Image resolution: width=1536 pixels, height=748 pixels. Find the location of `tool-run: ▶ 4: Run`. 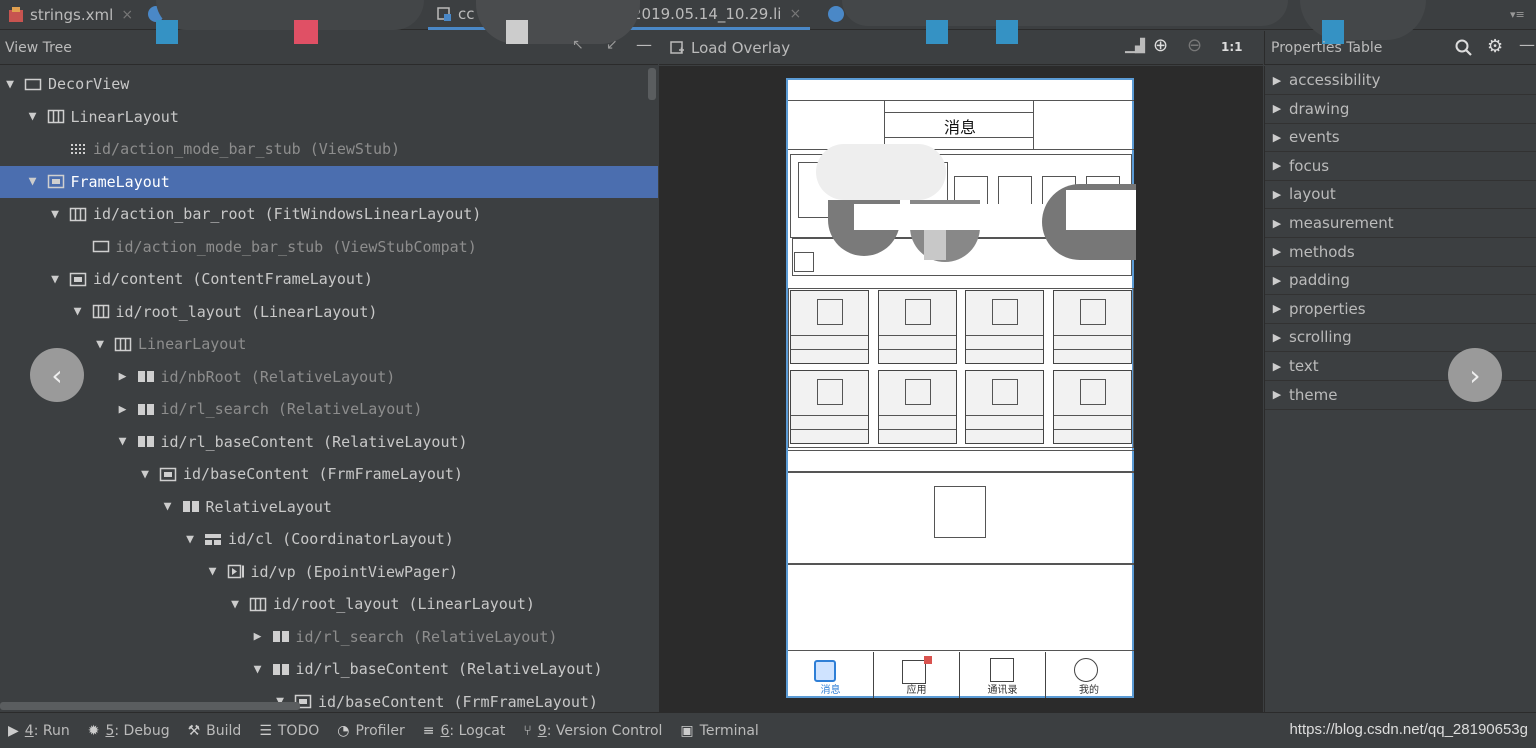

tool-run: ▶ 4: Run is located at coordinates (39, 731).